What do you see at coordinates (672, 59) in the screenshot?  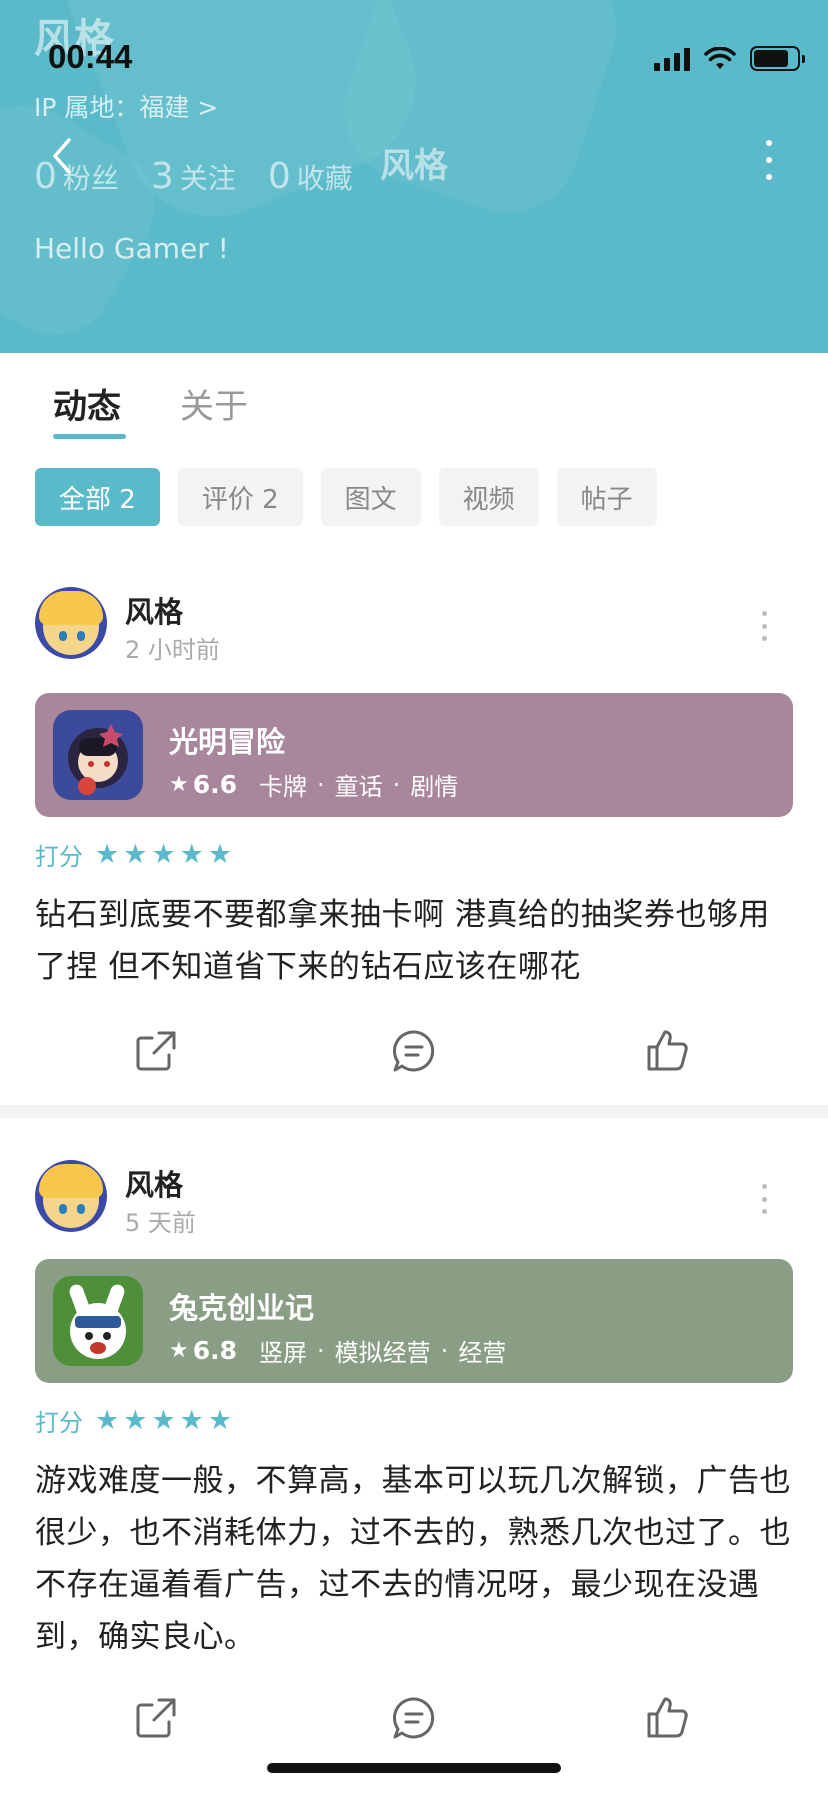 I see `cellular-signal-icon` at bounding box center [672, 59].